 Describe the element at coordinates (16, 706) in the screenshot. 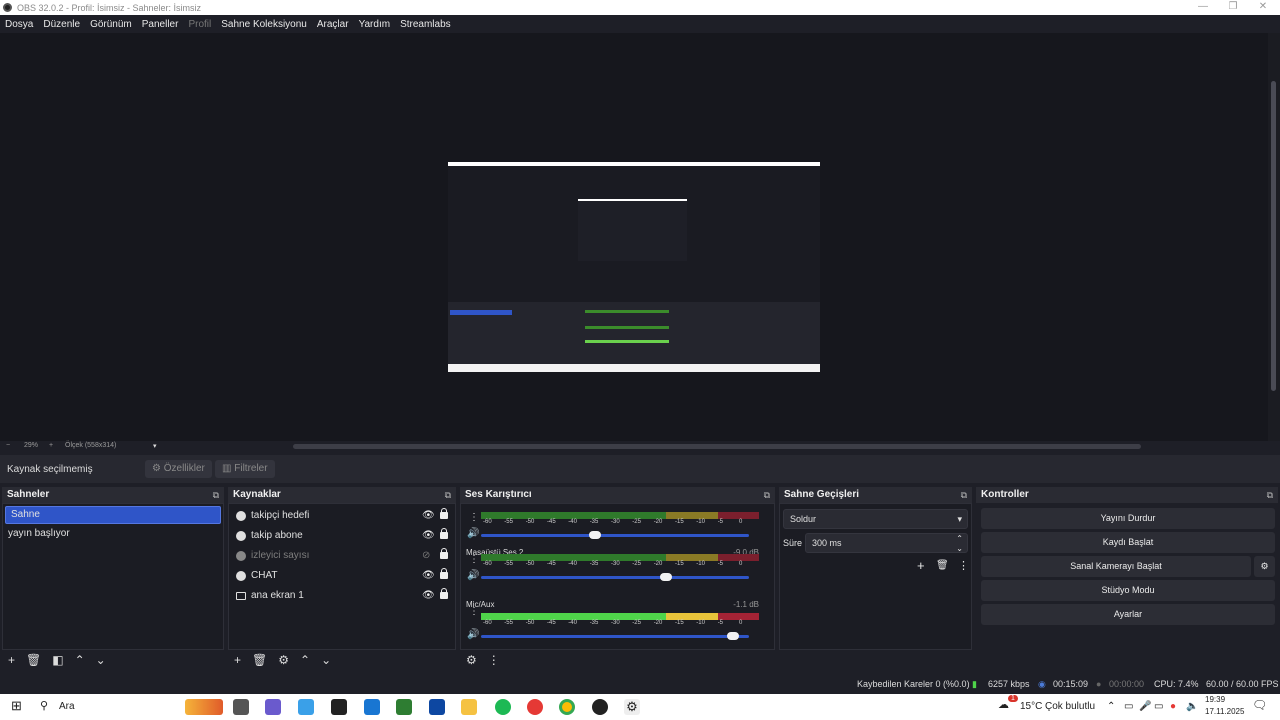

I see `windows-start-icon: ⊞` at that location.